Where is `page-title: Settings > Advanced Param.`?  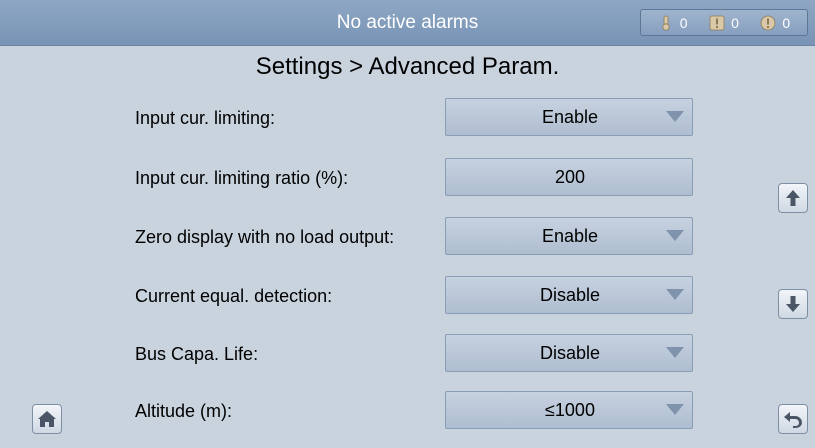
page-title: Settings > Advanced Param. is located at coordinates (407, 66).